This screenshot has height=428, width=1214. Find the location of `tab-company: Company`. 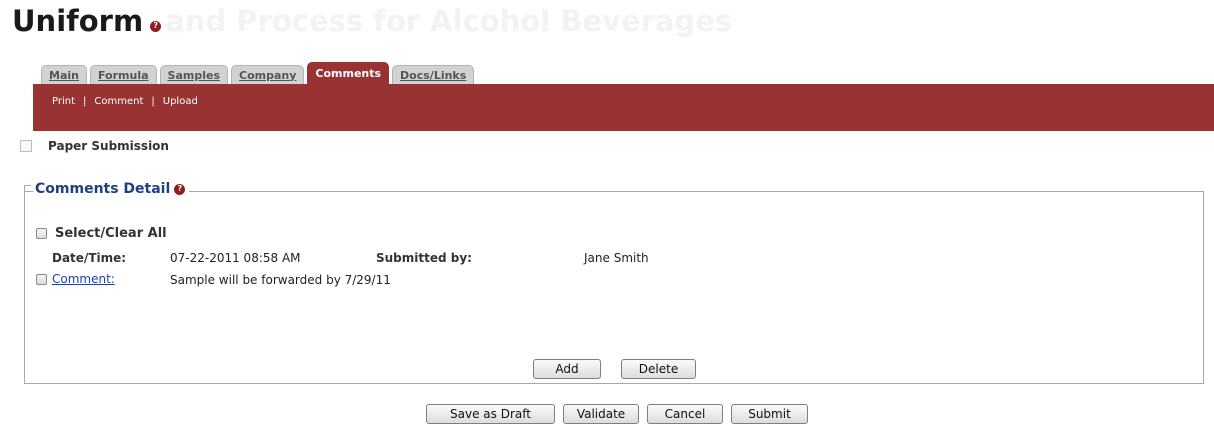

tab-company: Company is located at coordinates (268, 74).